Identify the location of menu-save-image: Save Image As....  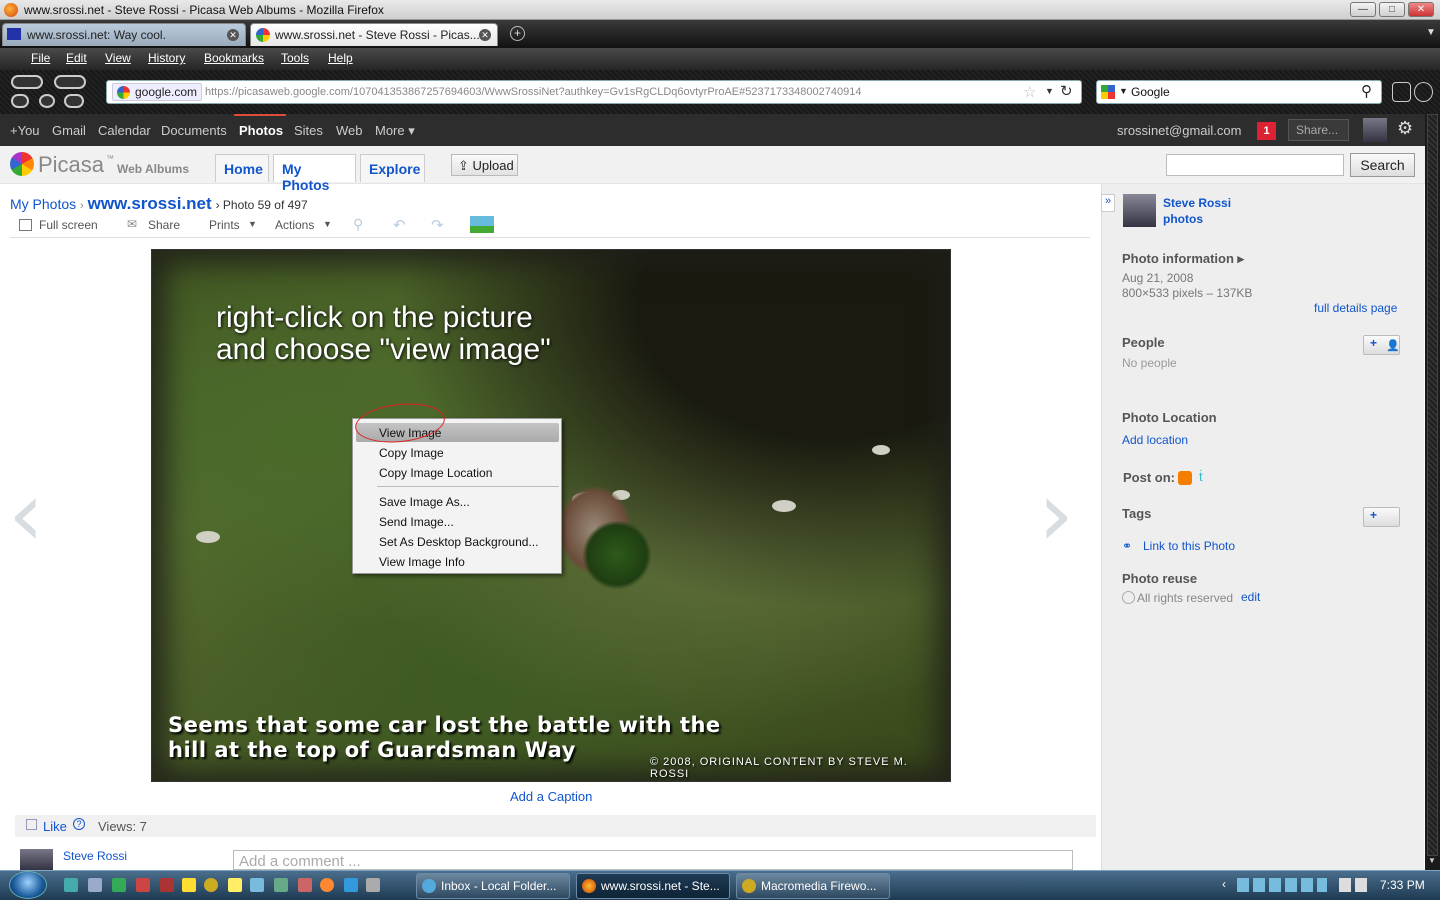
(424, 502).